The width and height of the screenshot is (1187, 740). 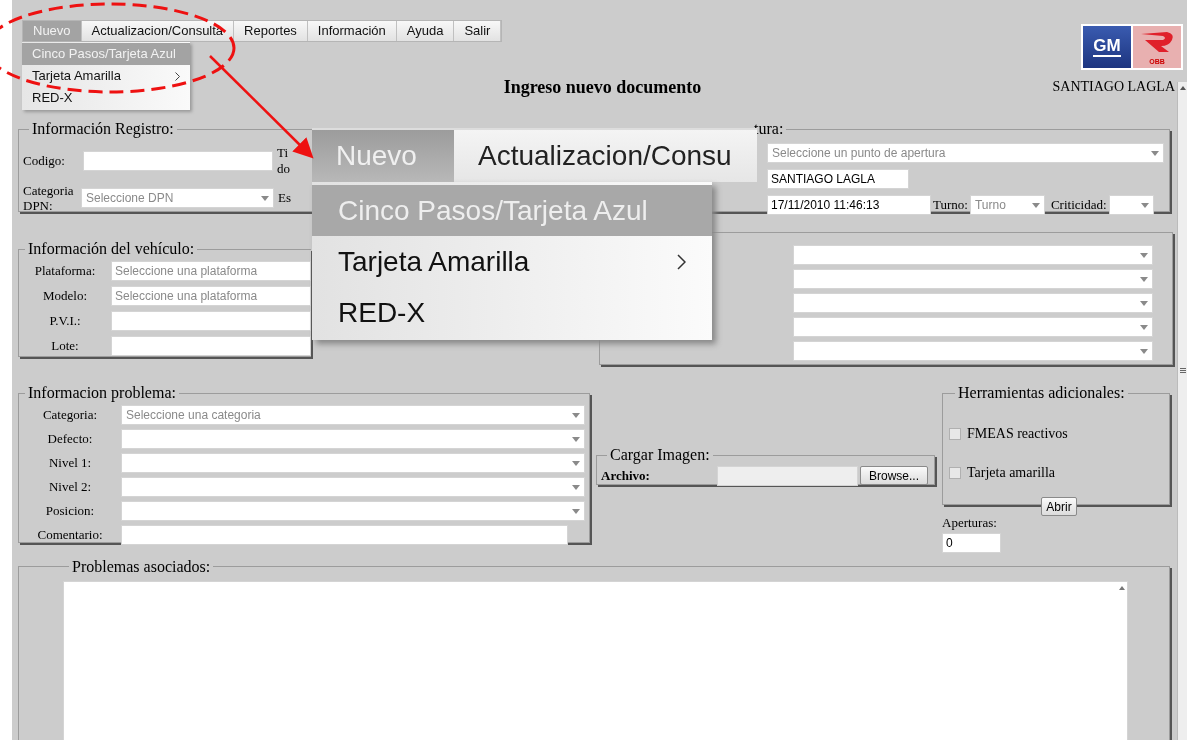 What do you see at coordinates (284, 198) in the screenshot?
I see `field-label: Es` at bounding box center [284, 198].